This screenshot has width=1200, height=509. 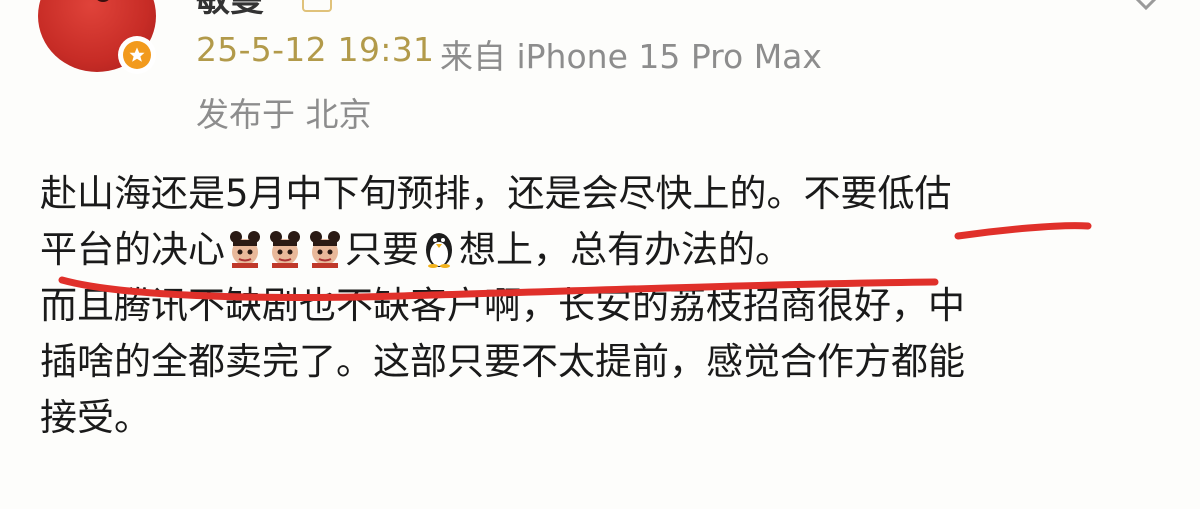 I want to click on content-line-2: 平台的决心 只要 想上，总有办法的。, so click(x=605, y=250).